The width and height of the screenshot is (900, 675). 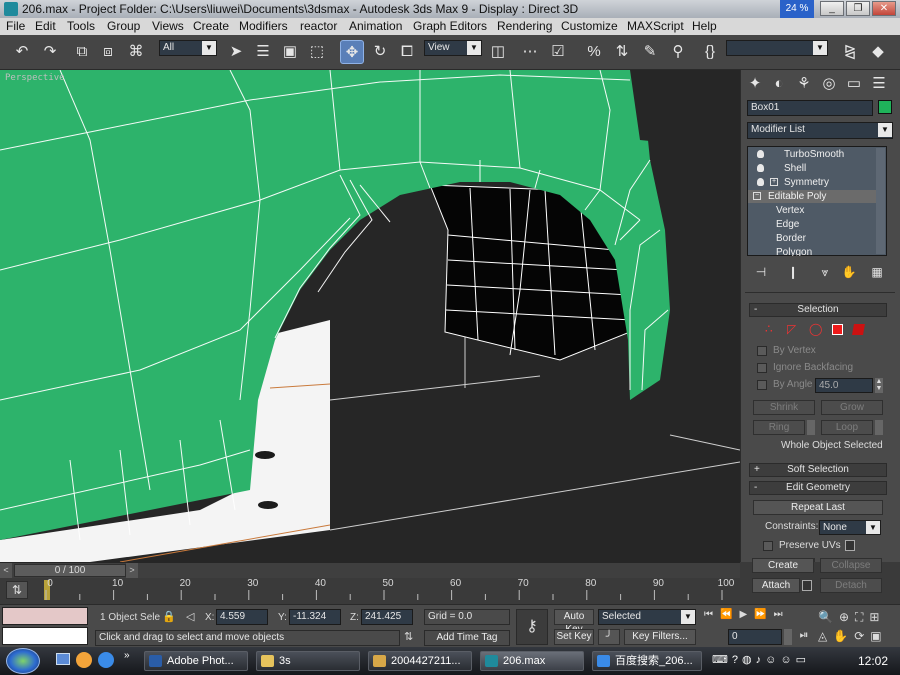 What do you see at coordinates (622, 52) in the screenshot?
I see `spinner-snap-icon: ⇅` at bounding box center [622, 52].